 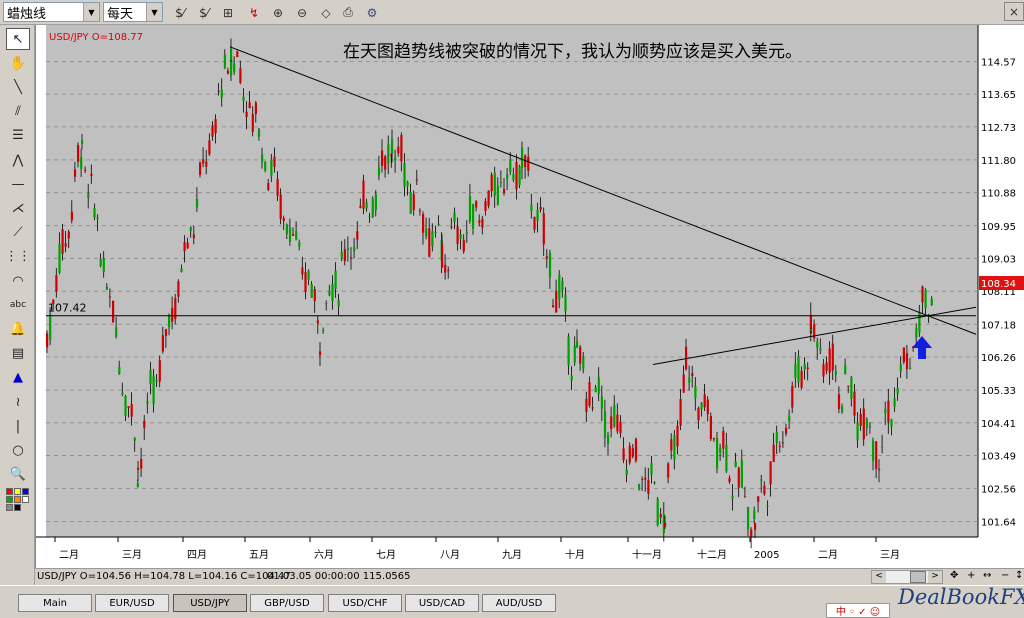 What do you see at coordinates (18, 378) in the screenshot?
I see `buy-sell-arrow-icon: ▲` at bounding box center [18, 378].